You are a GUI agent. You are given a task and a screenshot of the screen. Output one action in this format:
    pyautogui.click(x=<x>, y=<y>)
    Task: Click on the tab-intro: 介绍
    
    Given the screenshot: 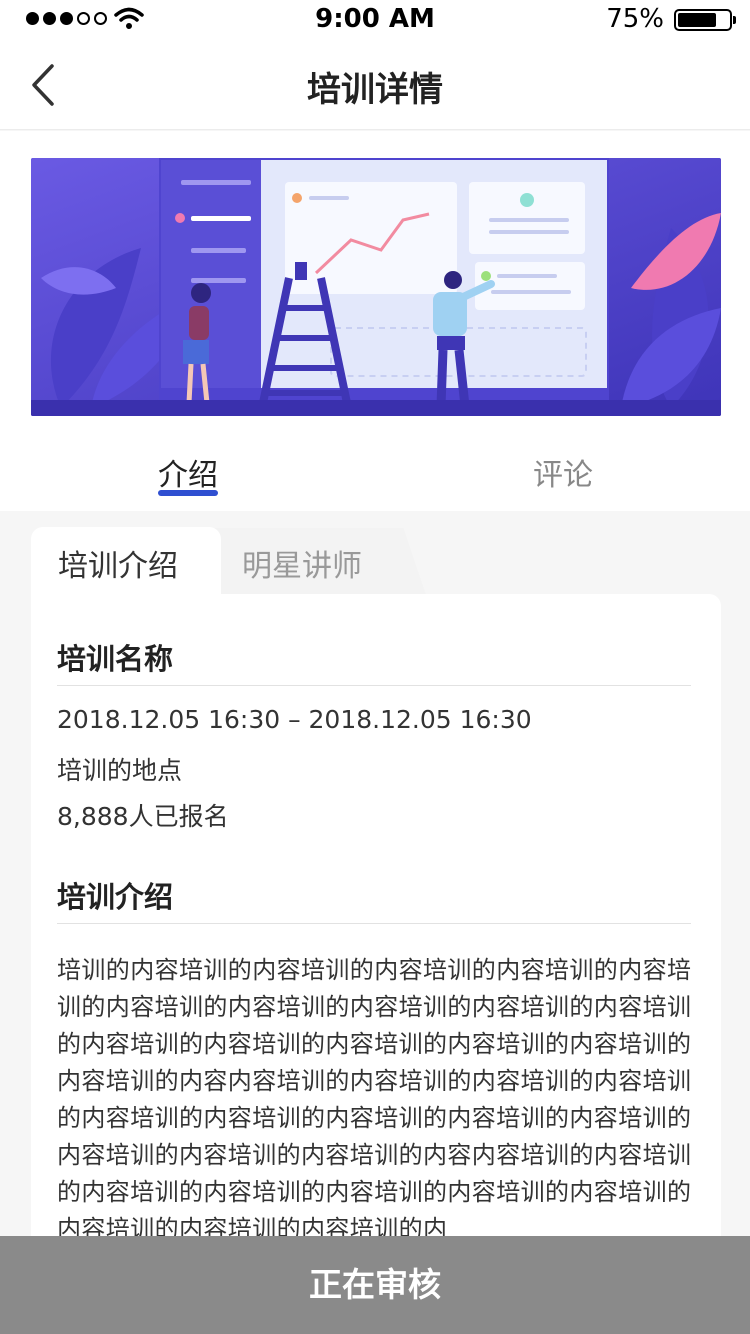 What is the action you would take?
    pyautogui.click(x=188, y=472)
    